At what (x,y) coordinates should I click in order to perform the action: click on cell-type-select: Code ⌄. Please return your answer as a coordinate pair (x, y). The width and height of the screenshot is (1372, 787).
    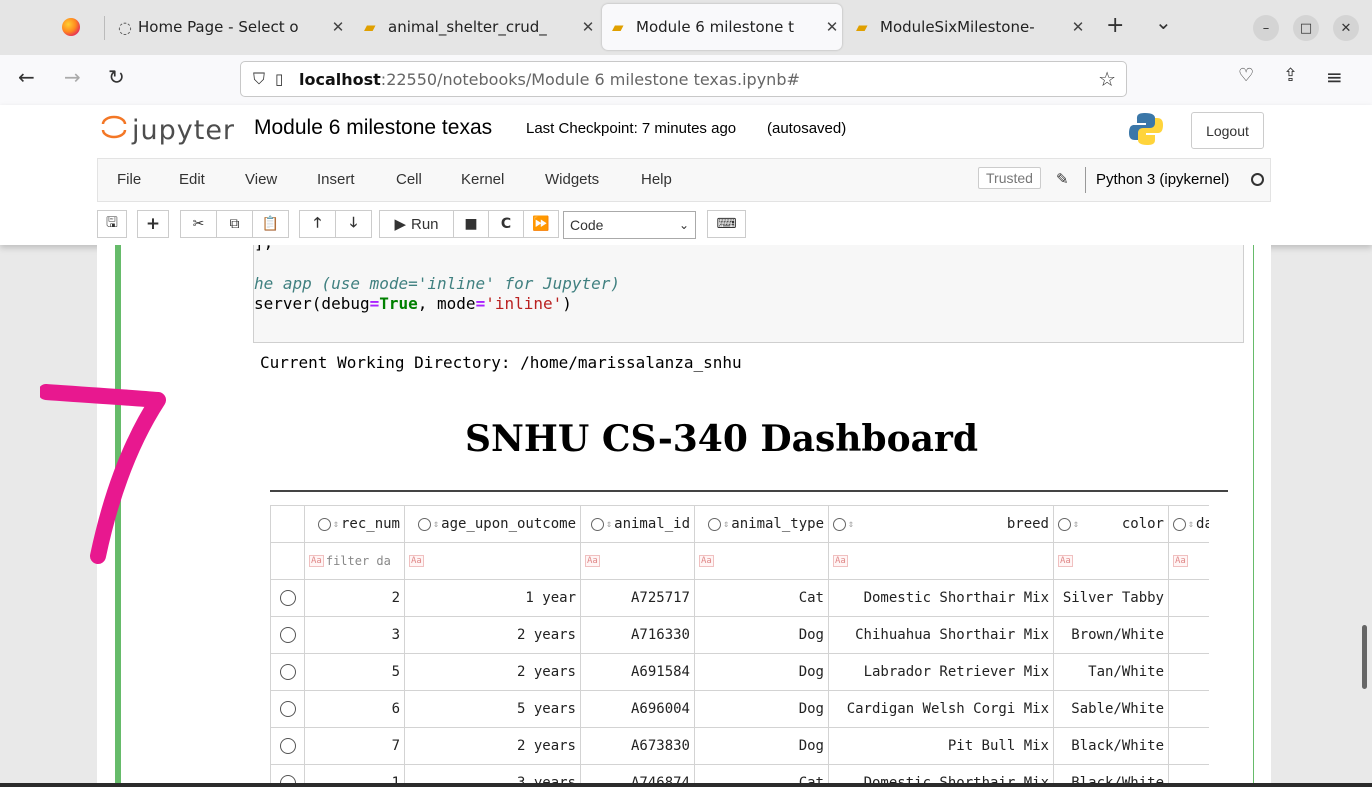
    Looking at the image, I should click on (629, 225).